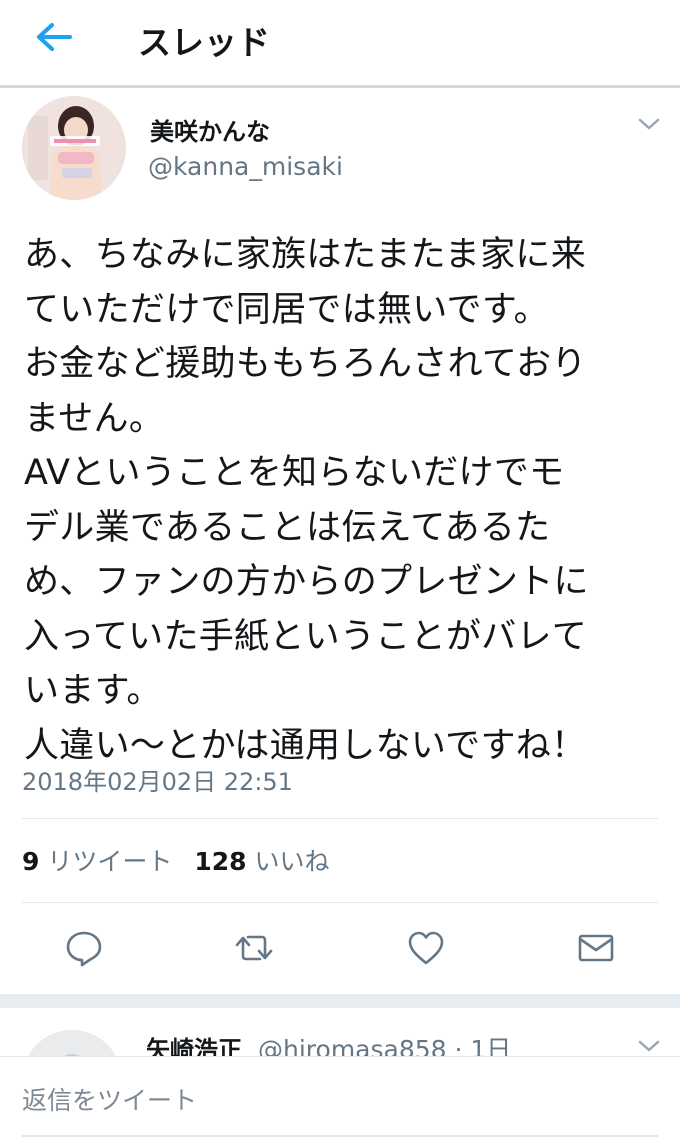  What do you see at coordinates (305, 364) in the screenshot?
I see `tweet-text-line: お金など援助ももちろんされており` at bounding box center [305, 364].